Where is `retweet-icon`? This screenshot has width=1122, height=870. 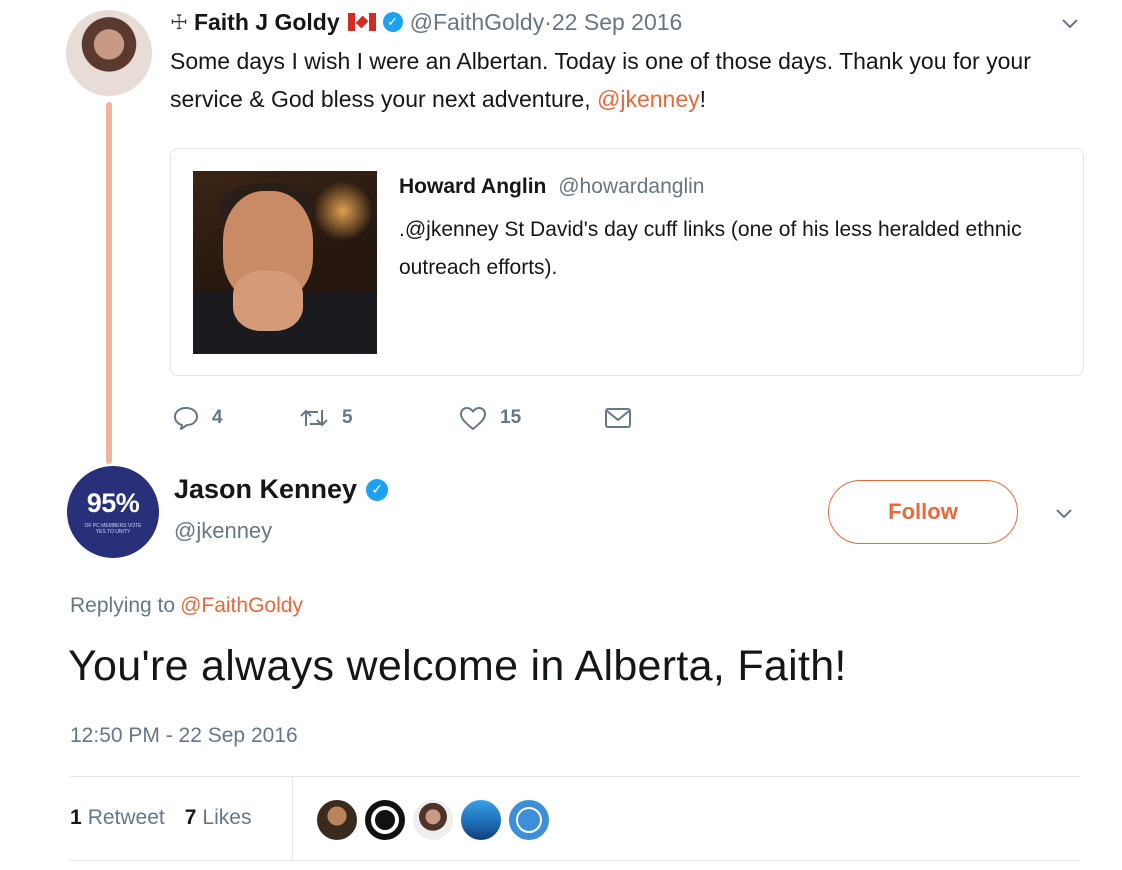
retweet-icon is located at coordinates (314, 418).